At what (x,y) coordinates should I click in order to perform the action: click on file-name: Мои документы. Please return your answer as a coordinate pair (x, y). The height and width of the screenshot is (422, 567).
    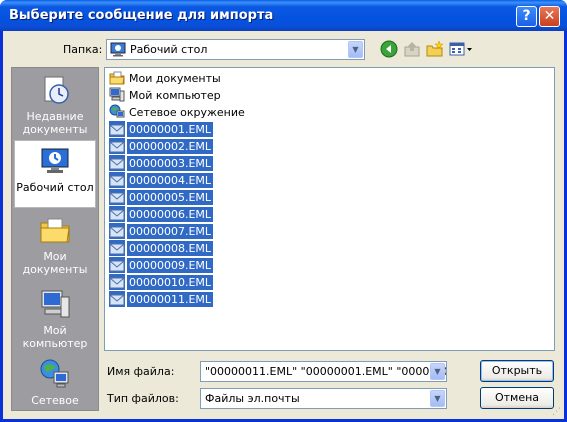
    Looking at the image, I should click on (175, 78).